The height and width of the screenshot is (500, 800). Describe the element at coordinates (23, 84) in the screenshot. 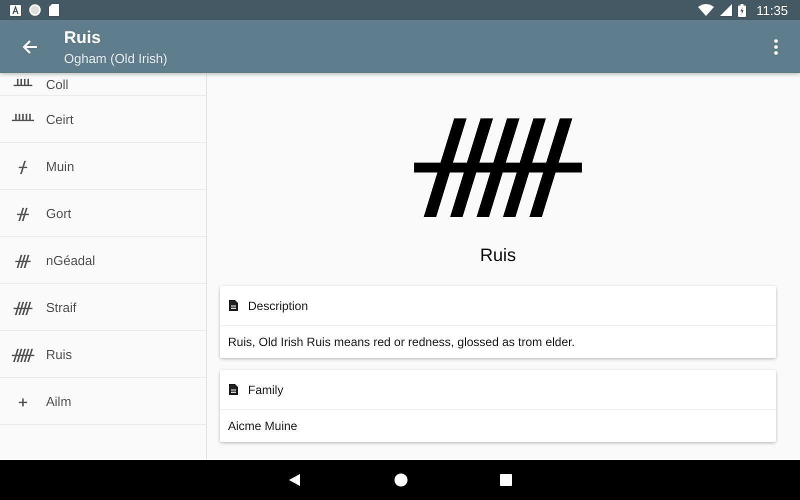

I see `ogham-glyph: ᚉ` at that location.